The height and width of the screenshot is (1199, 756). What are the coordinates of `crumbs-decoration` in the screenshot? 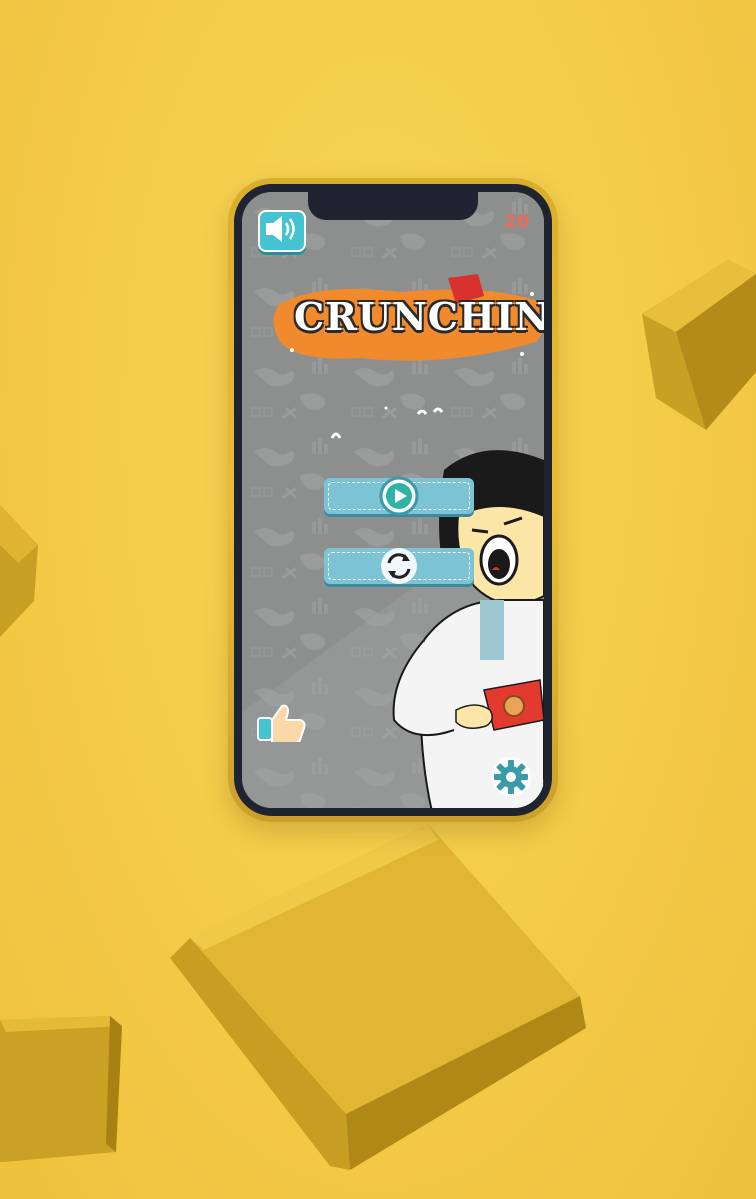 It's located at (387, 422).